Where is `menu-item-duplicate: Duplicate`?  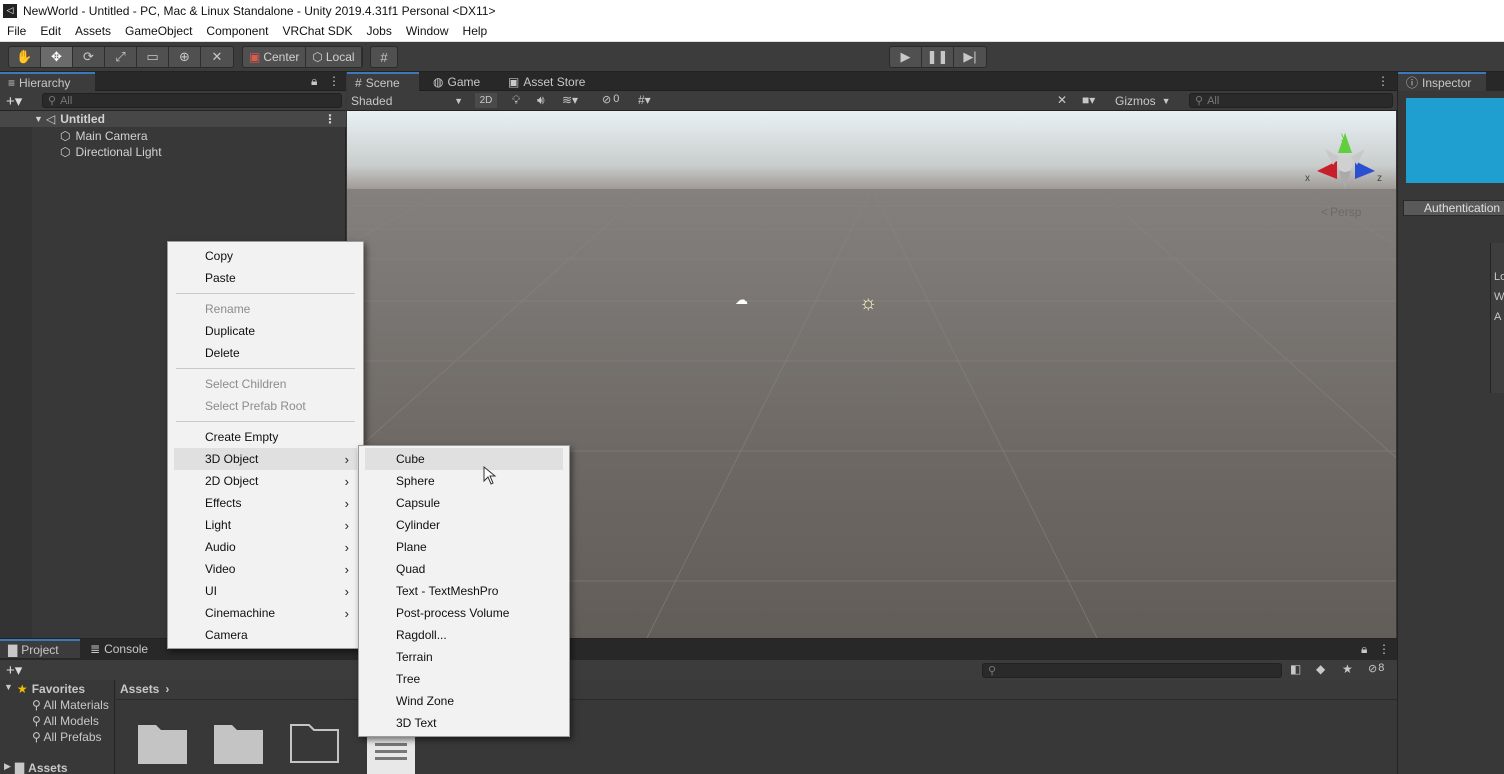
menu-item-duplicate: Duplicate is located at coordinates (265, 331).